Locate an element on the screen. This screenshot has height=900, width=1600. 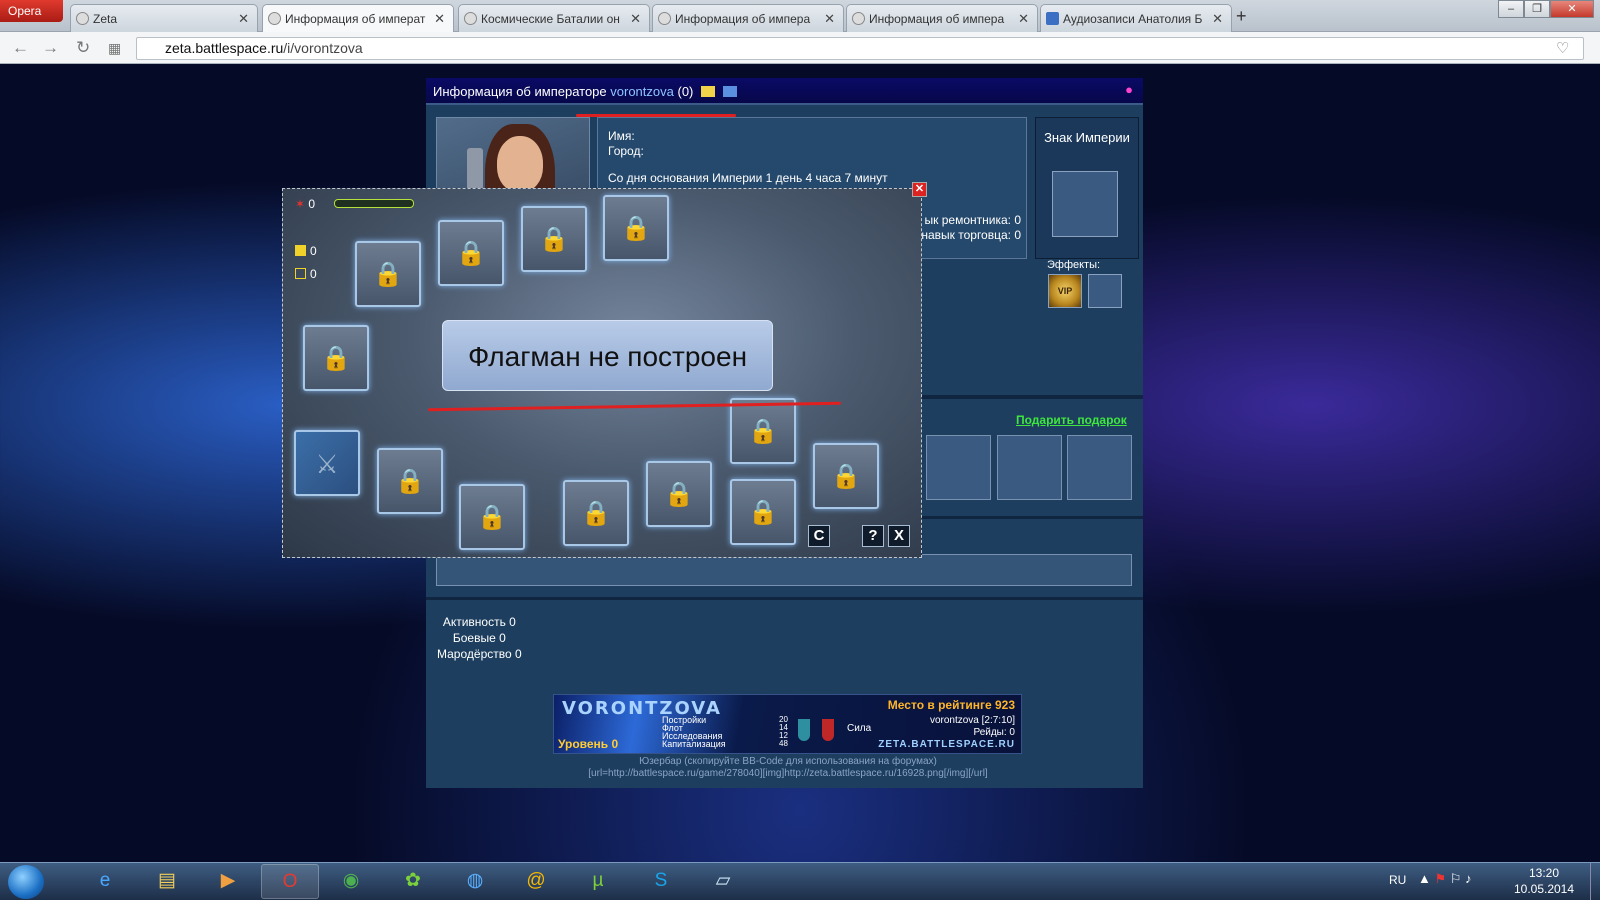
popup-close-icon: ✕ is located at coordinates (919, 189).